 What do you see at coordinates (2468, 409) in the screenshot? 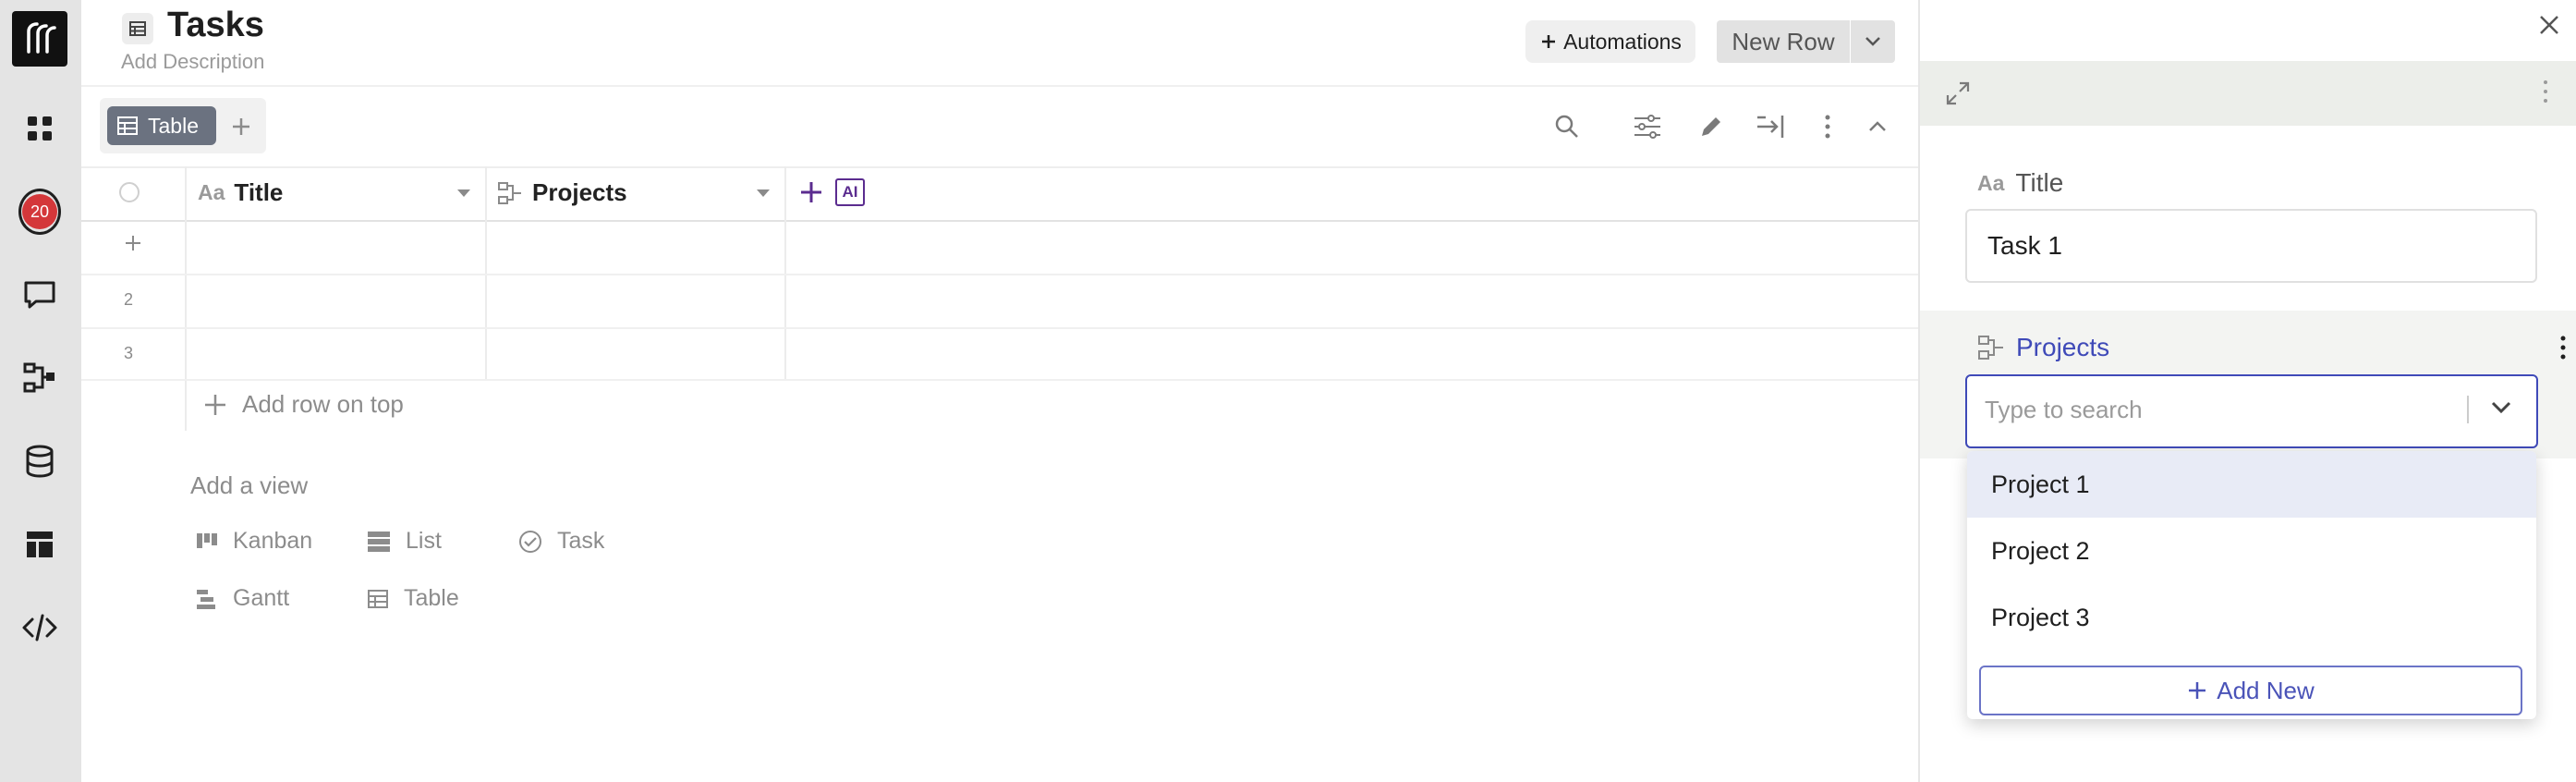
I see `search-divider` at bounding box center [2468, 409].